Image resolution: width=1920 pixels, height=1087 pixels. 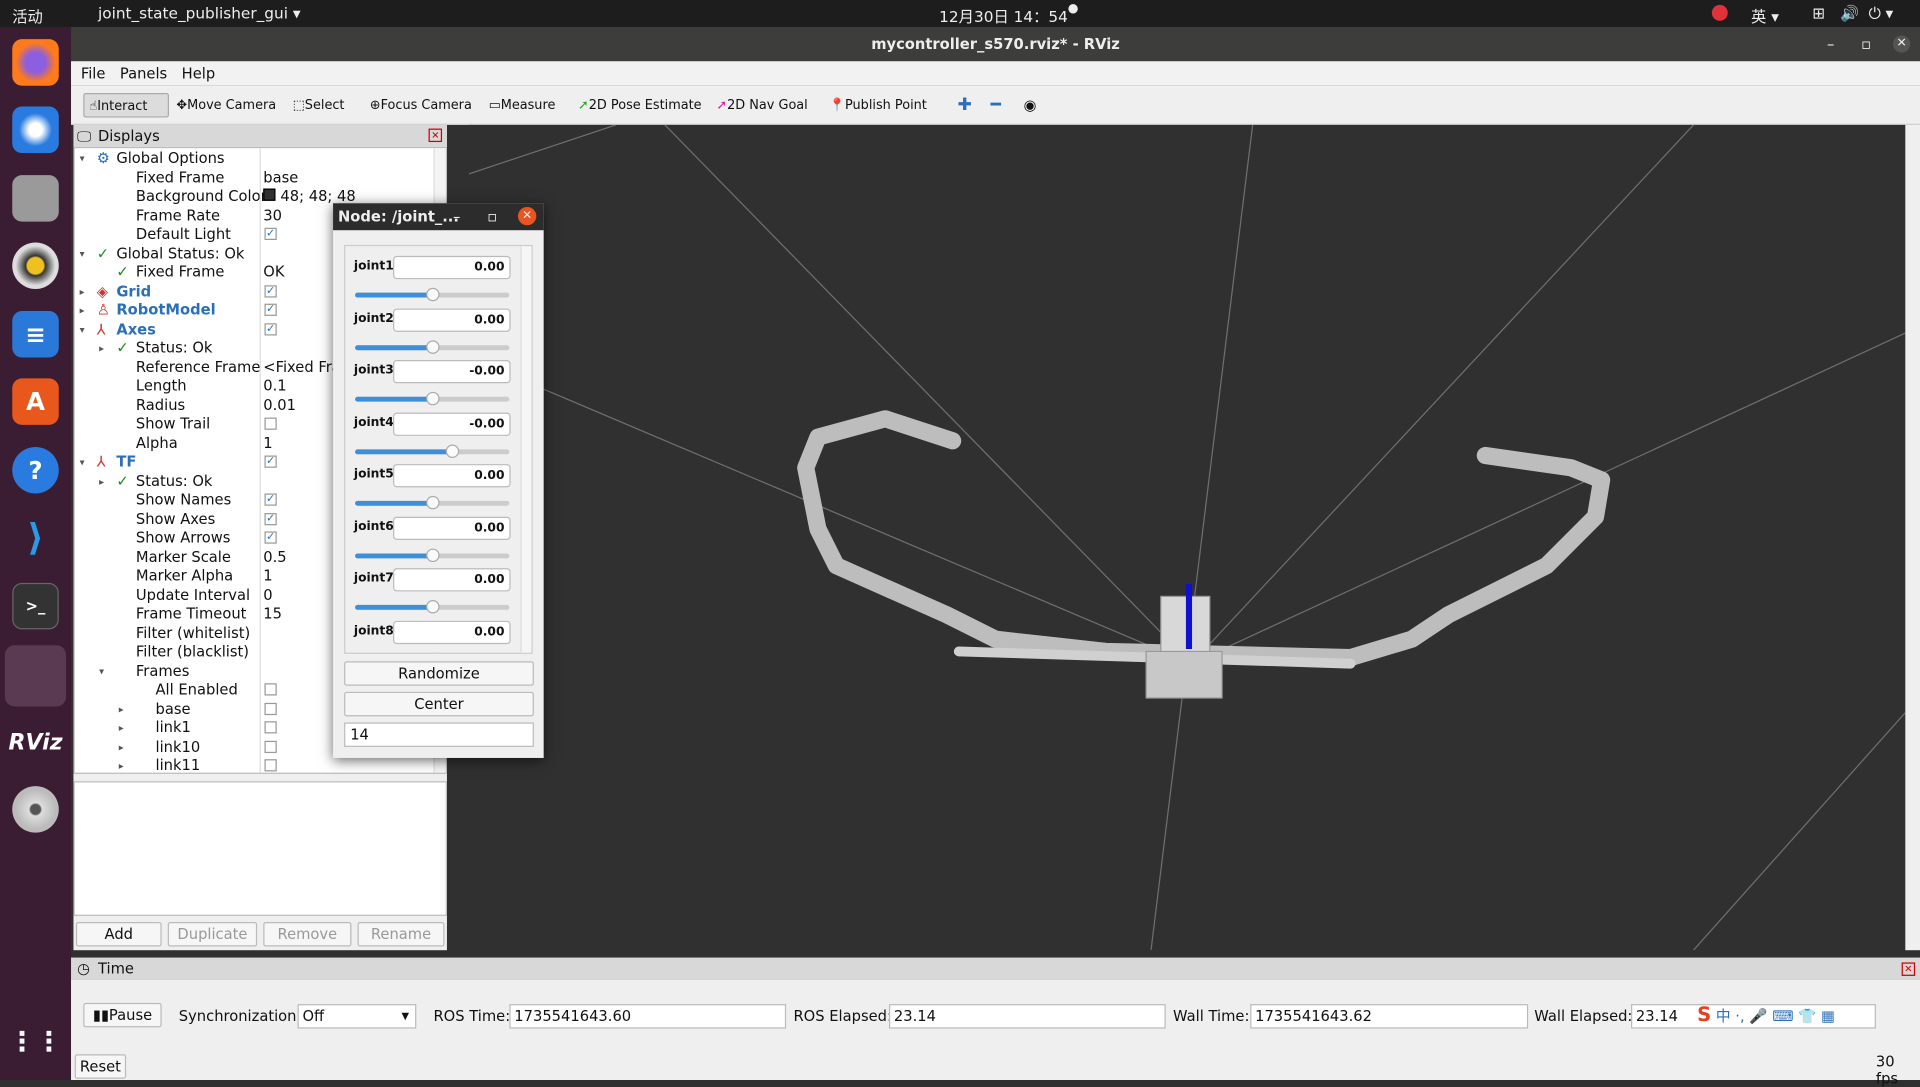 I want to click on power-icon: ⏻ ▾, so click(x=1881, y=14).